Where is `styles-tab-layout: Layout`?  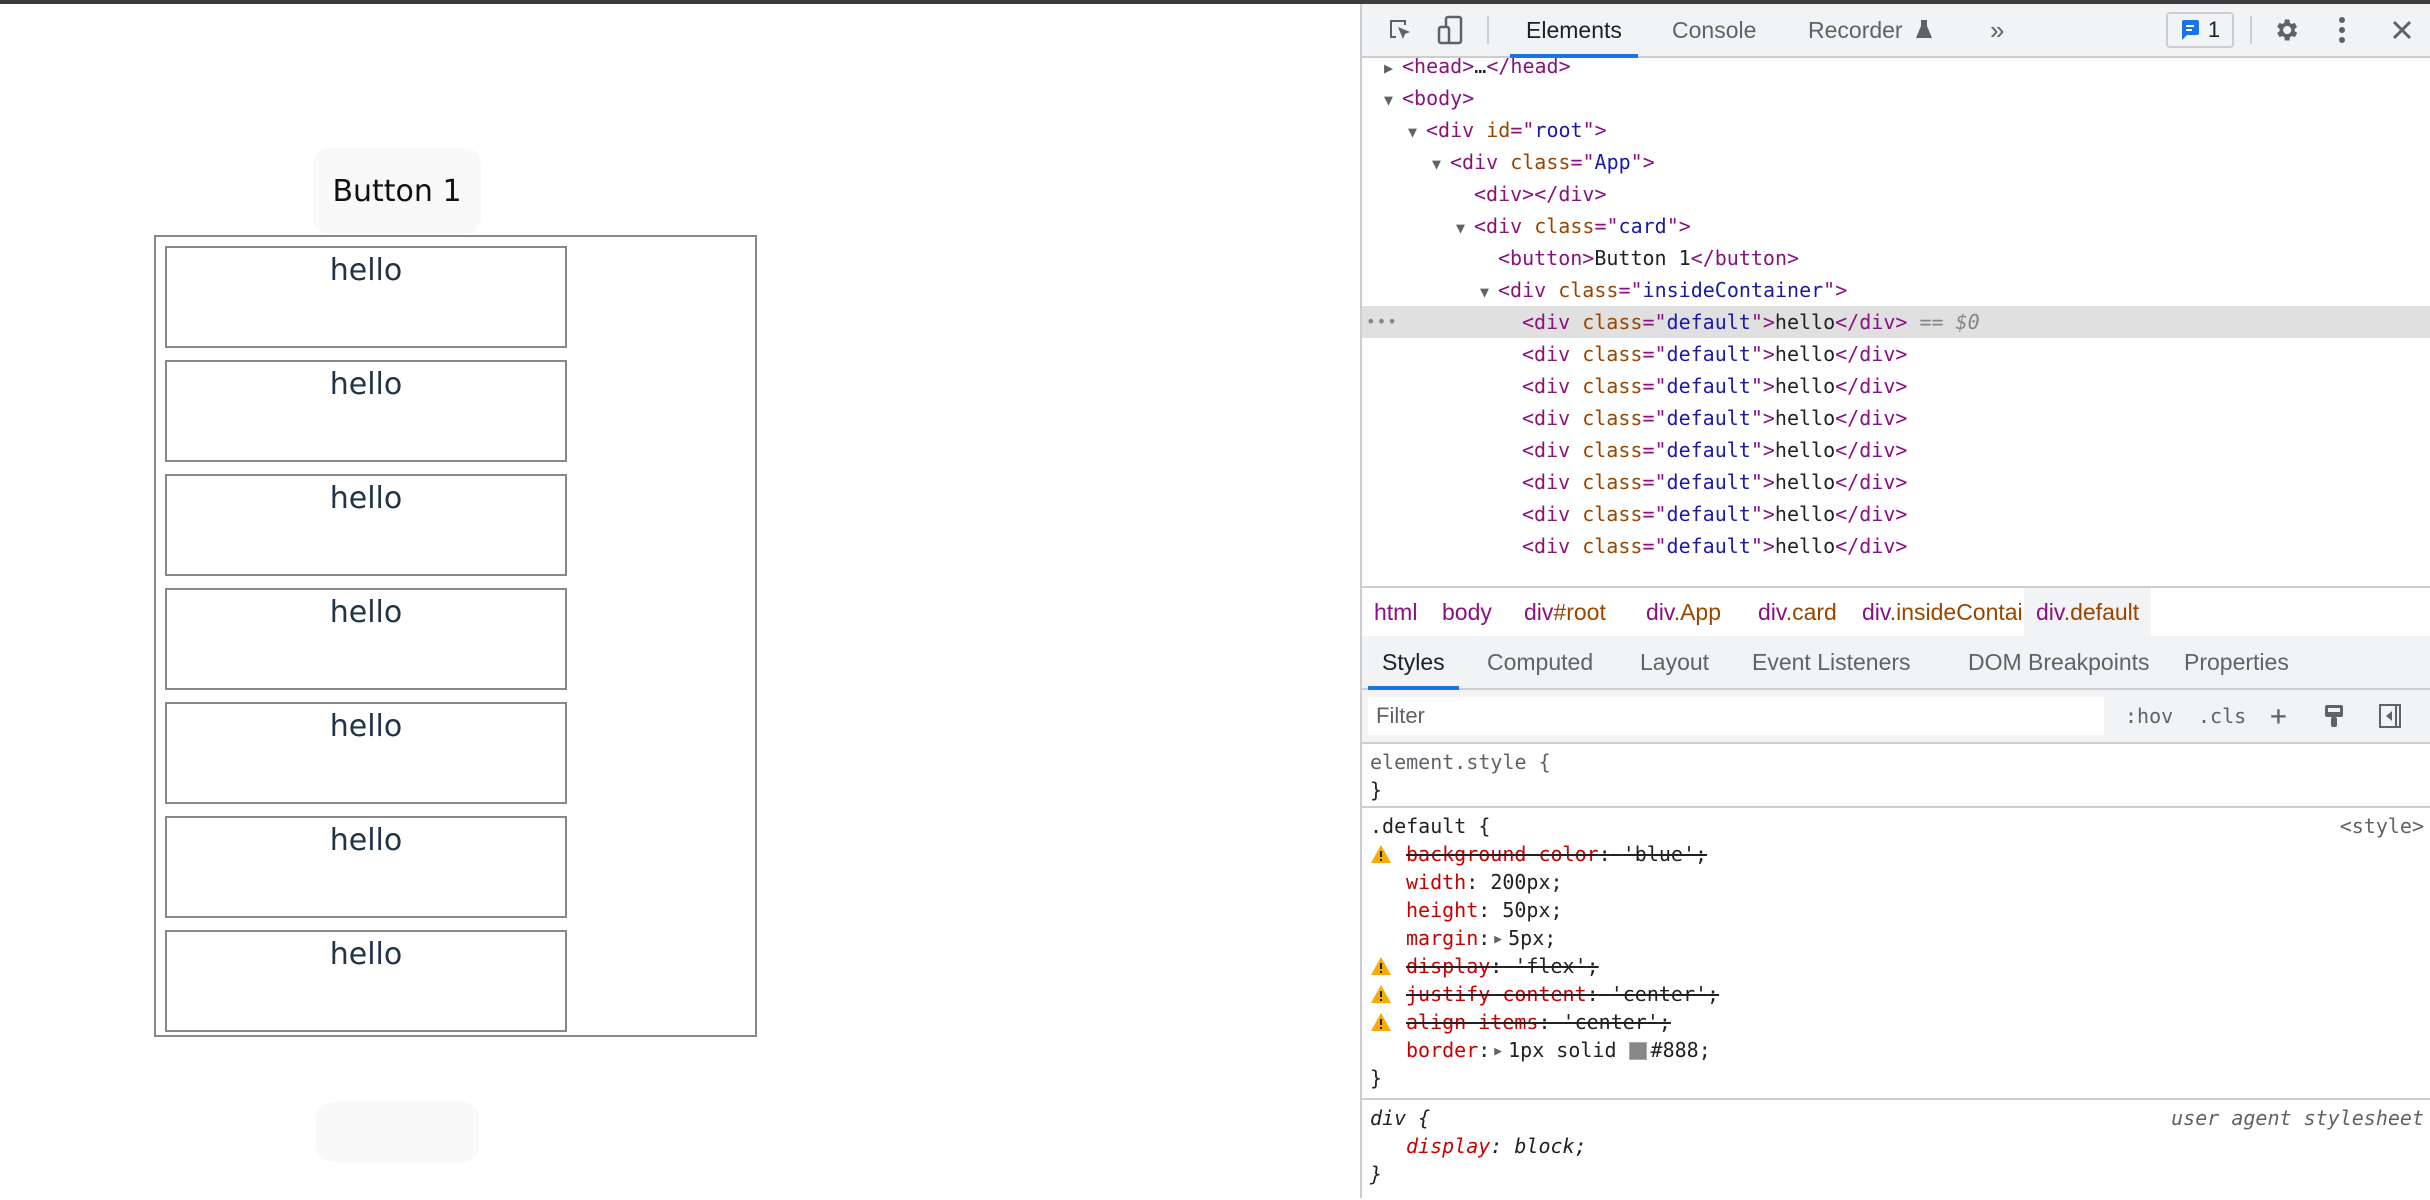 styles-tab-layout: Layout is located at coordinates (1674, 662).